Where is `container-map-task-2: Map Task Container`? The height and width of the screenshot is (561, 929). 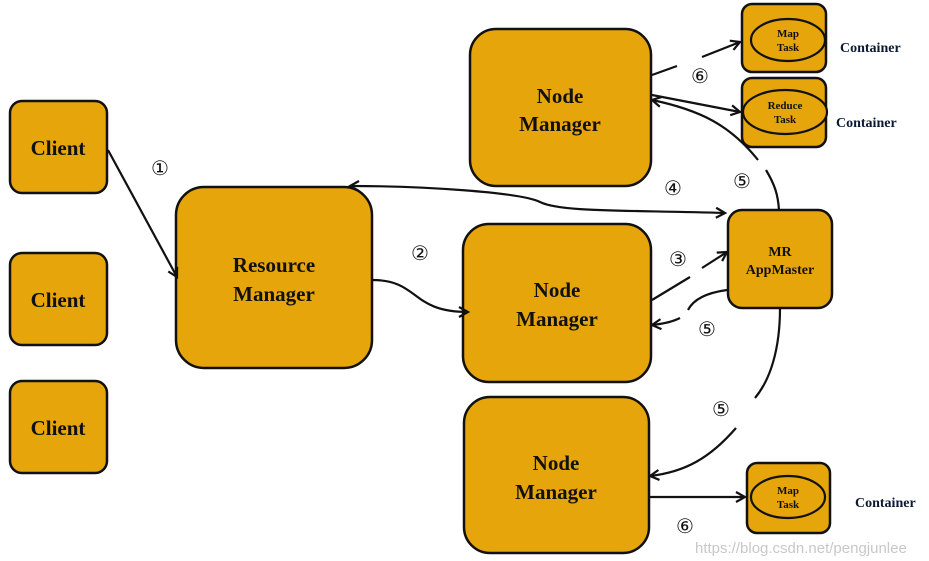
container-map-task-2: Map Task Container is located at coordinates (830, 498).